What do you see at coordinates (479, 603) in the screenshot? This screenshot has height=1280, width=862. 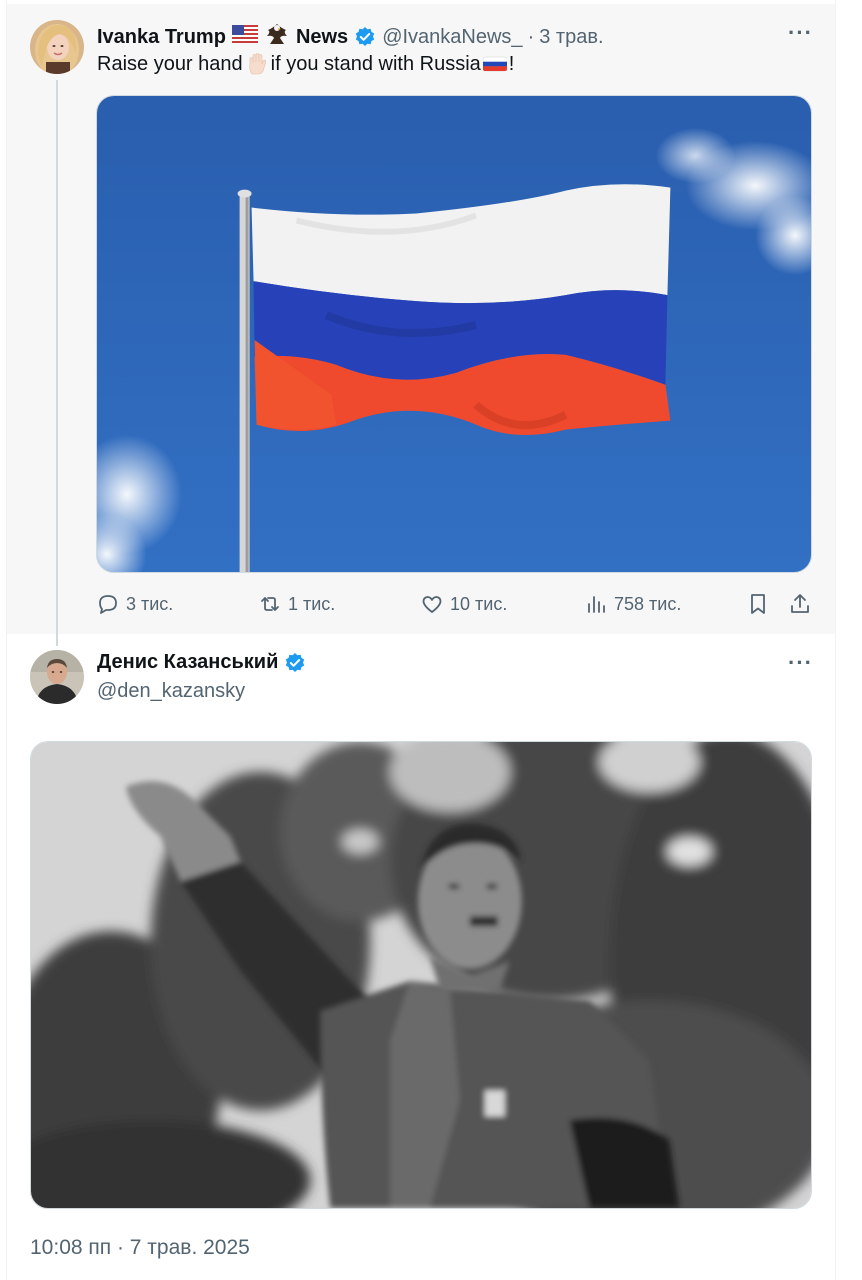 I see `like-count: 10 тис.` at bounding box center [479, 603].